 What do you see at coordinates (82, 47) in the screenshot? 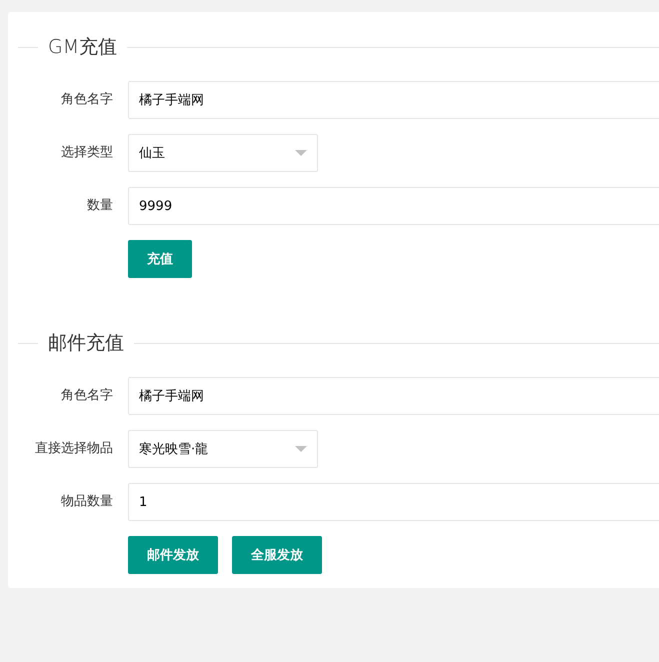
I see `section-title: GM充值` at bounding box center [82, 47].